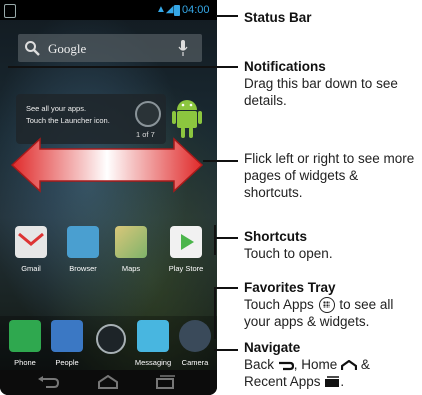 The width and height of the screenshot is (422, 395). I want to click on annotation-body: Drag this bar down to see details., so click(321, 92).